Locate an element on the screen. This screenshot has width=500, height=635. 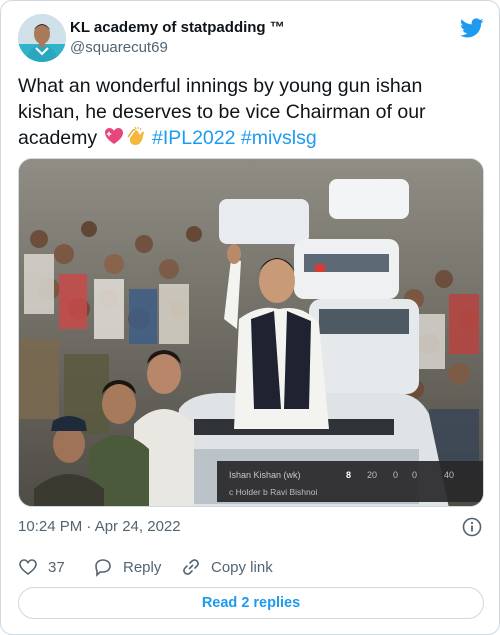
reply-label: Reply is located at coordinates (142, 567).